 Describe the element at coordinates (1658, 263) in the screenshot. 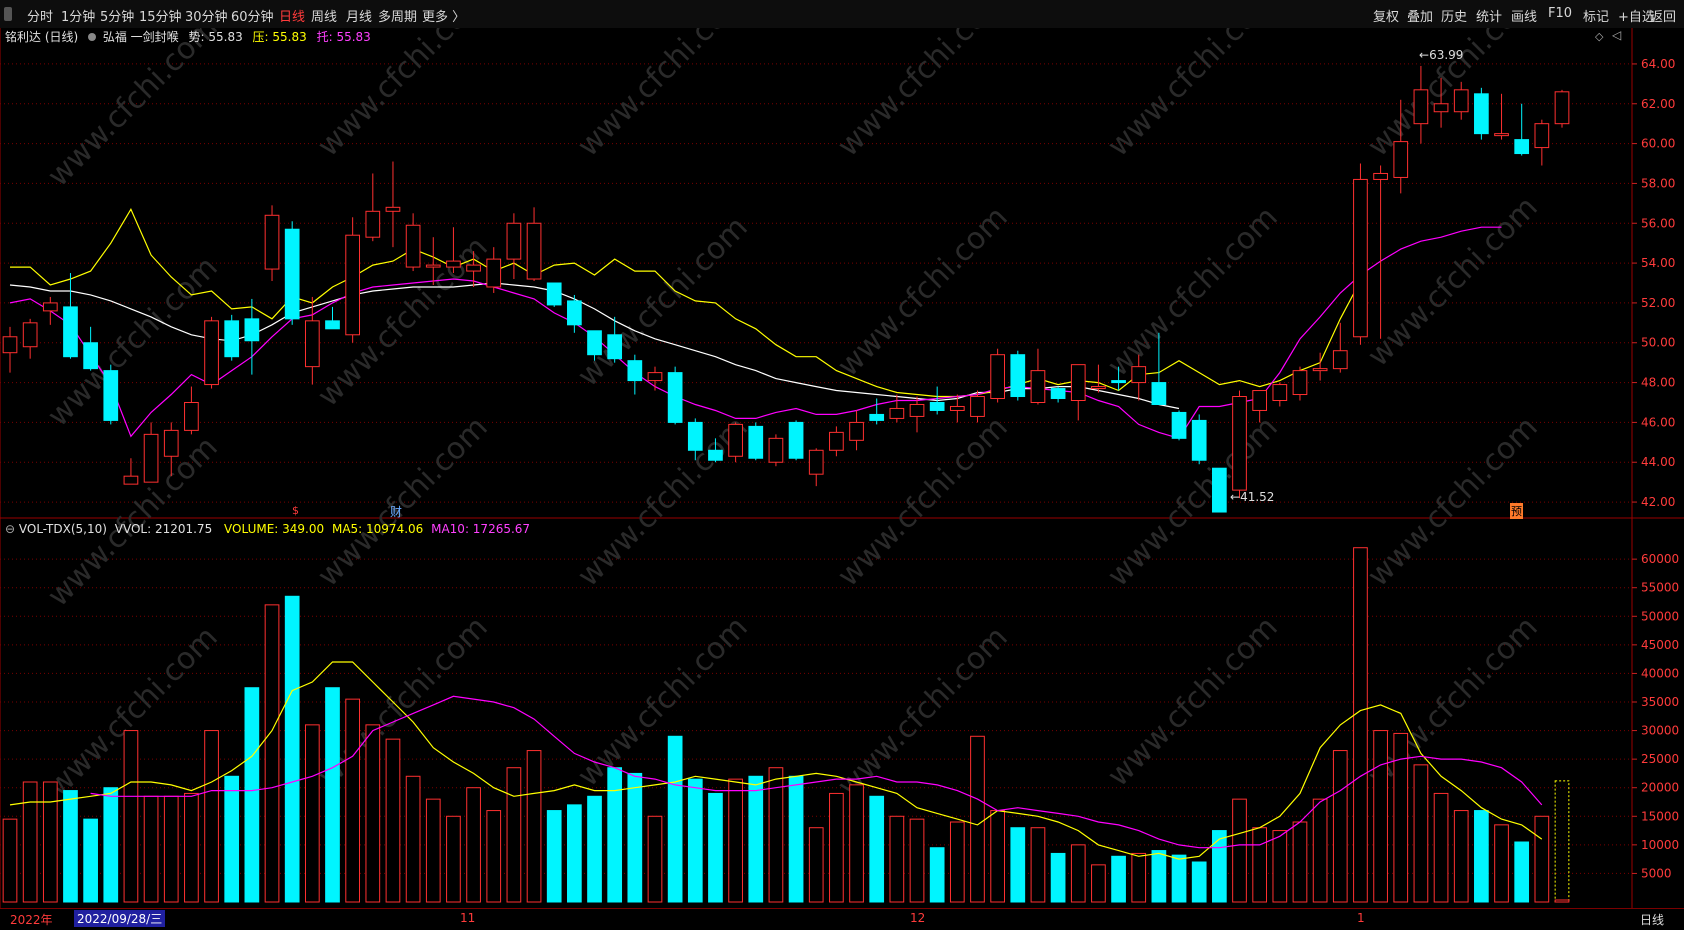

I see `price-tick-label: 54.00` at that location.